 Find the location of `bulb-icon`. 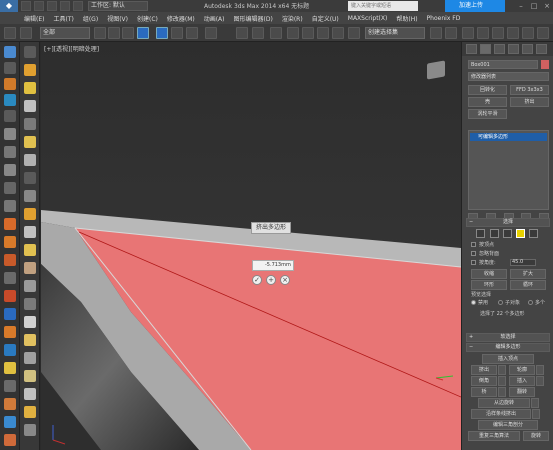

bulb-icon is located at coordinates (30, 142).